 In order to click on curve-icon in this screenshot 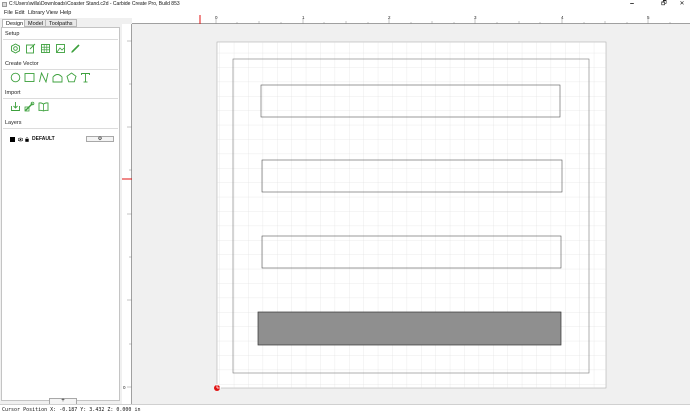, I will do `click(43, 77)`.